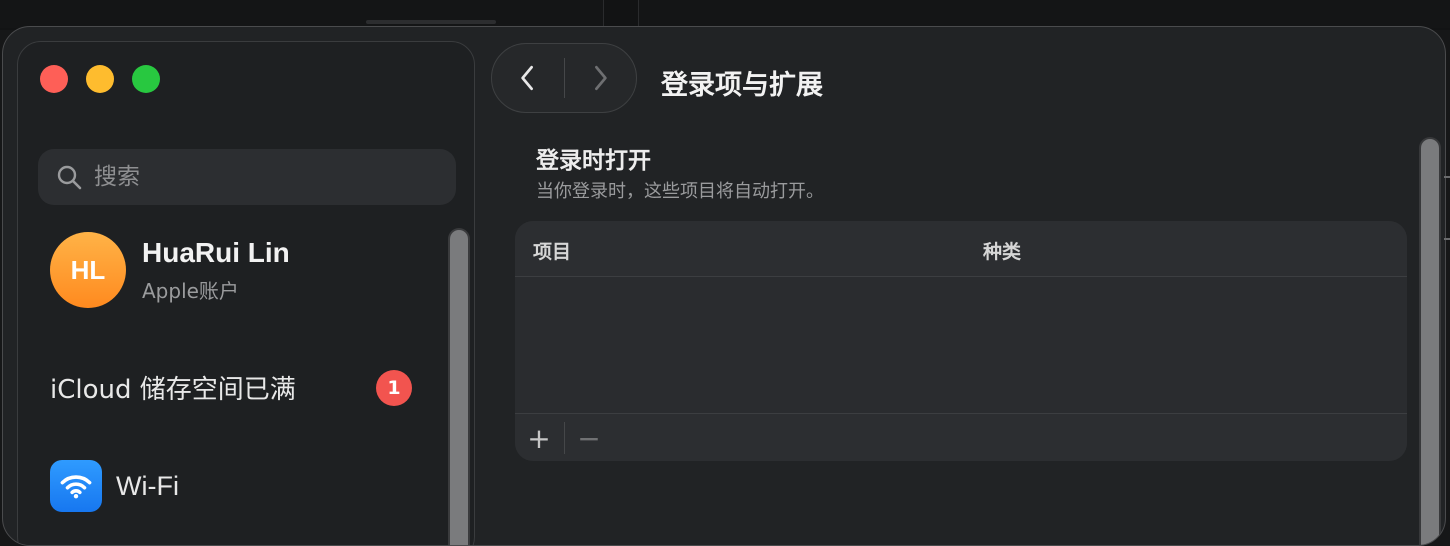 The height and width of the screenshot is (546, 1450). I want to click on remove-item-button: −, so click(589, 438).